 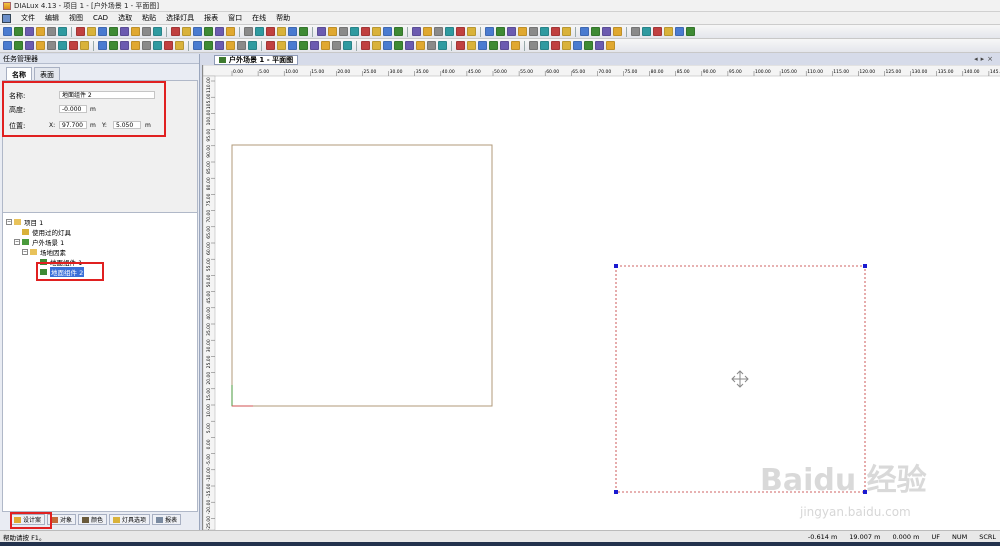 I want to click on menu-report: 报表, so click(x=211, y=18).